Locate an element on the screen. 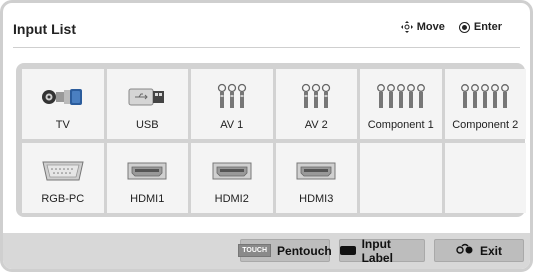 The height and width of the screenshot is (280, 541). exit-button: Exit is located at coordinates (479, 250).